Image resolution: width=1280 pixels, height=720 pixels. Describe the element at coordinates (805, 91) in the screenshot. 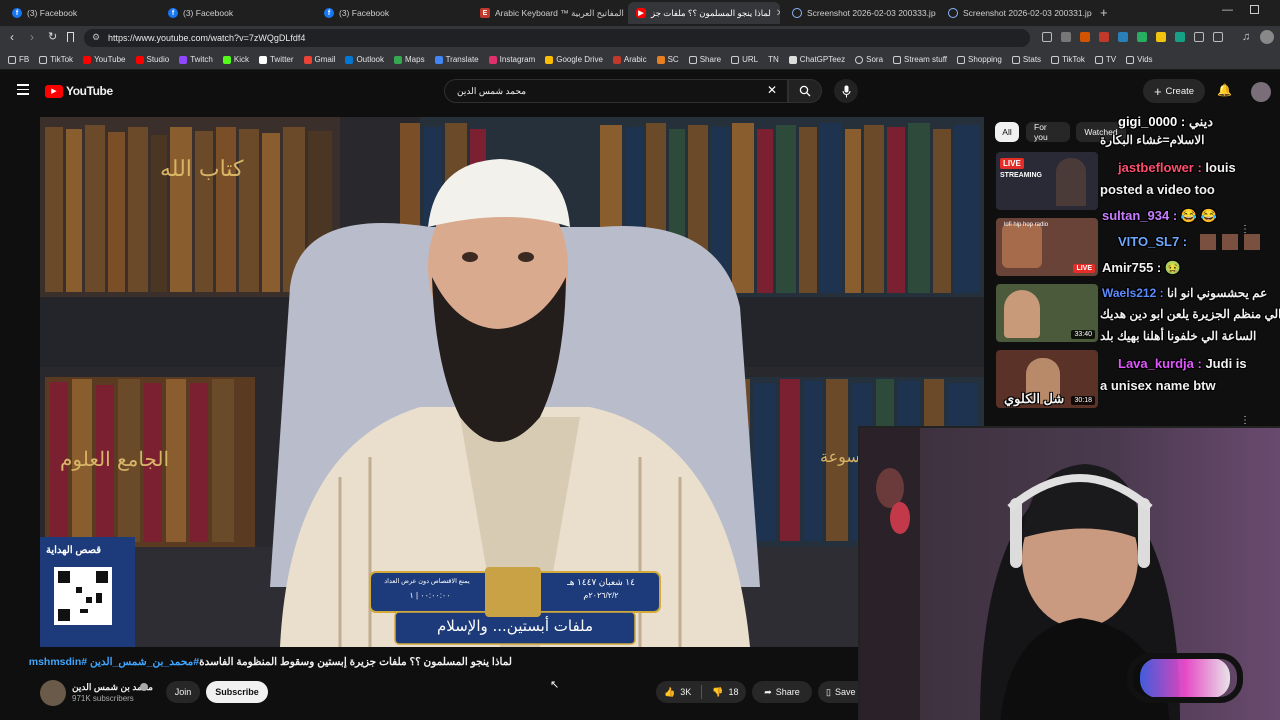

I see `search-button` at that location.